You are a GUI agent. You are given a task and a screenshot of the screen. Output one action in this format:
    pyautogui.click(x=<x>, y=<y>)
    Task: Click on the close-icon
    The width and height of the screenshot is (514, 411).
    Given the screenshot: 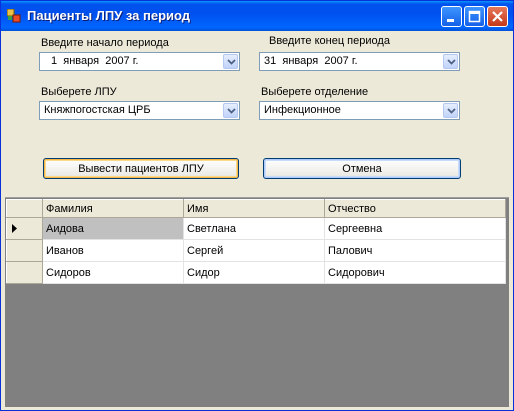 What is the action you would take?
    pyautogui.click(x=497, y=16)
    